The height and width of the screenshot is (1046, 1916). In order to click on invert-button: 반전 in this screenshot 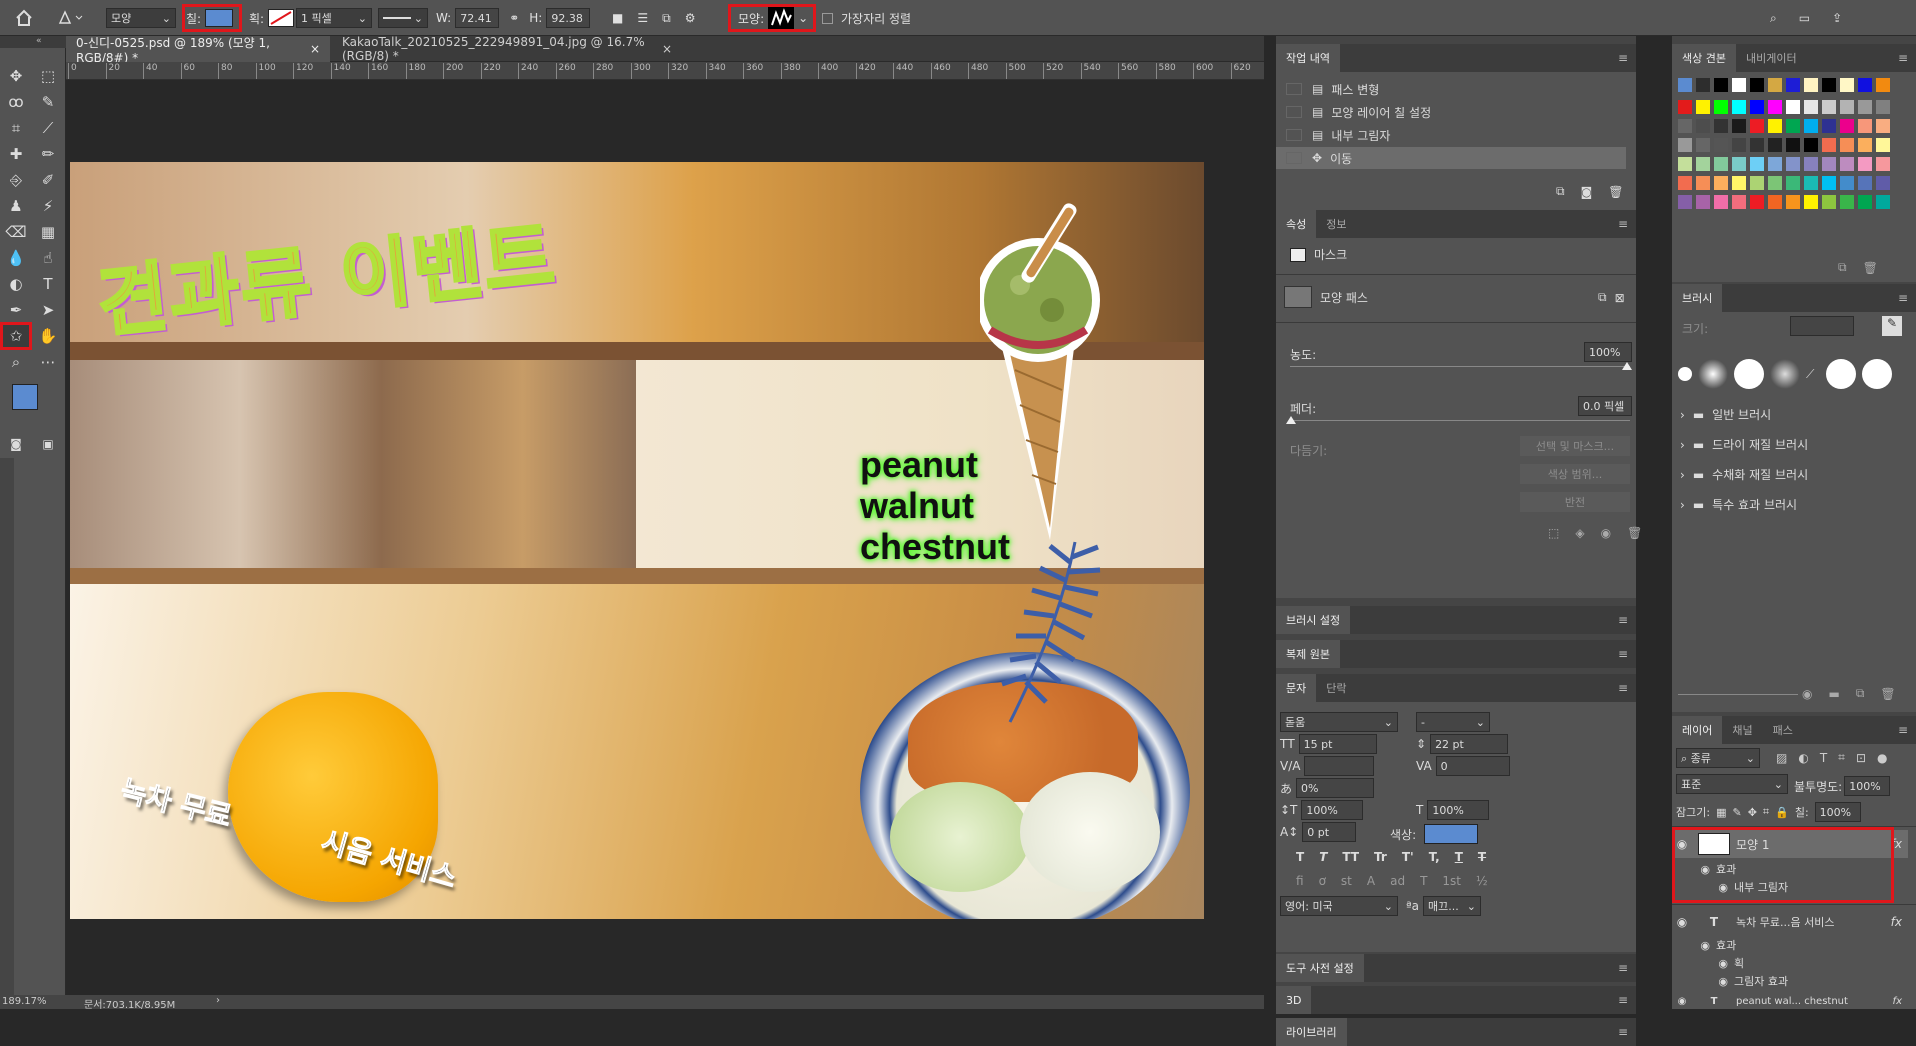, I will do `click(1575, 502)`.